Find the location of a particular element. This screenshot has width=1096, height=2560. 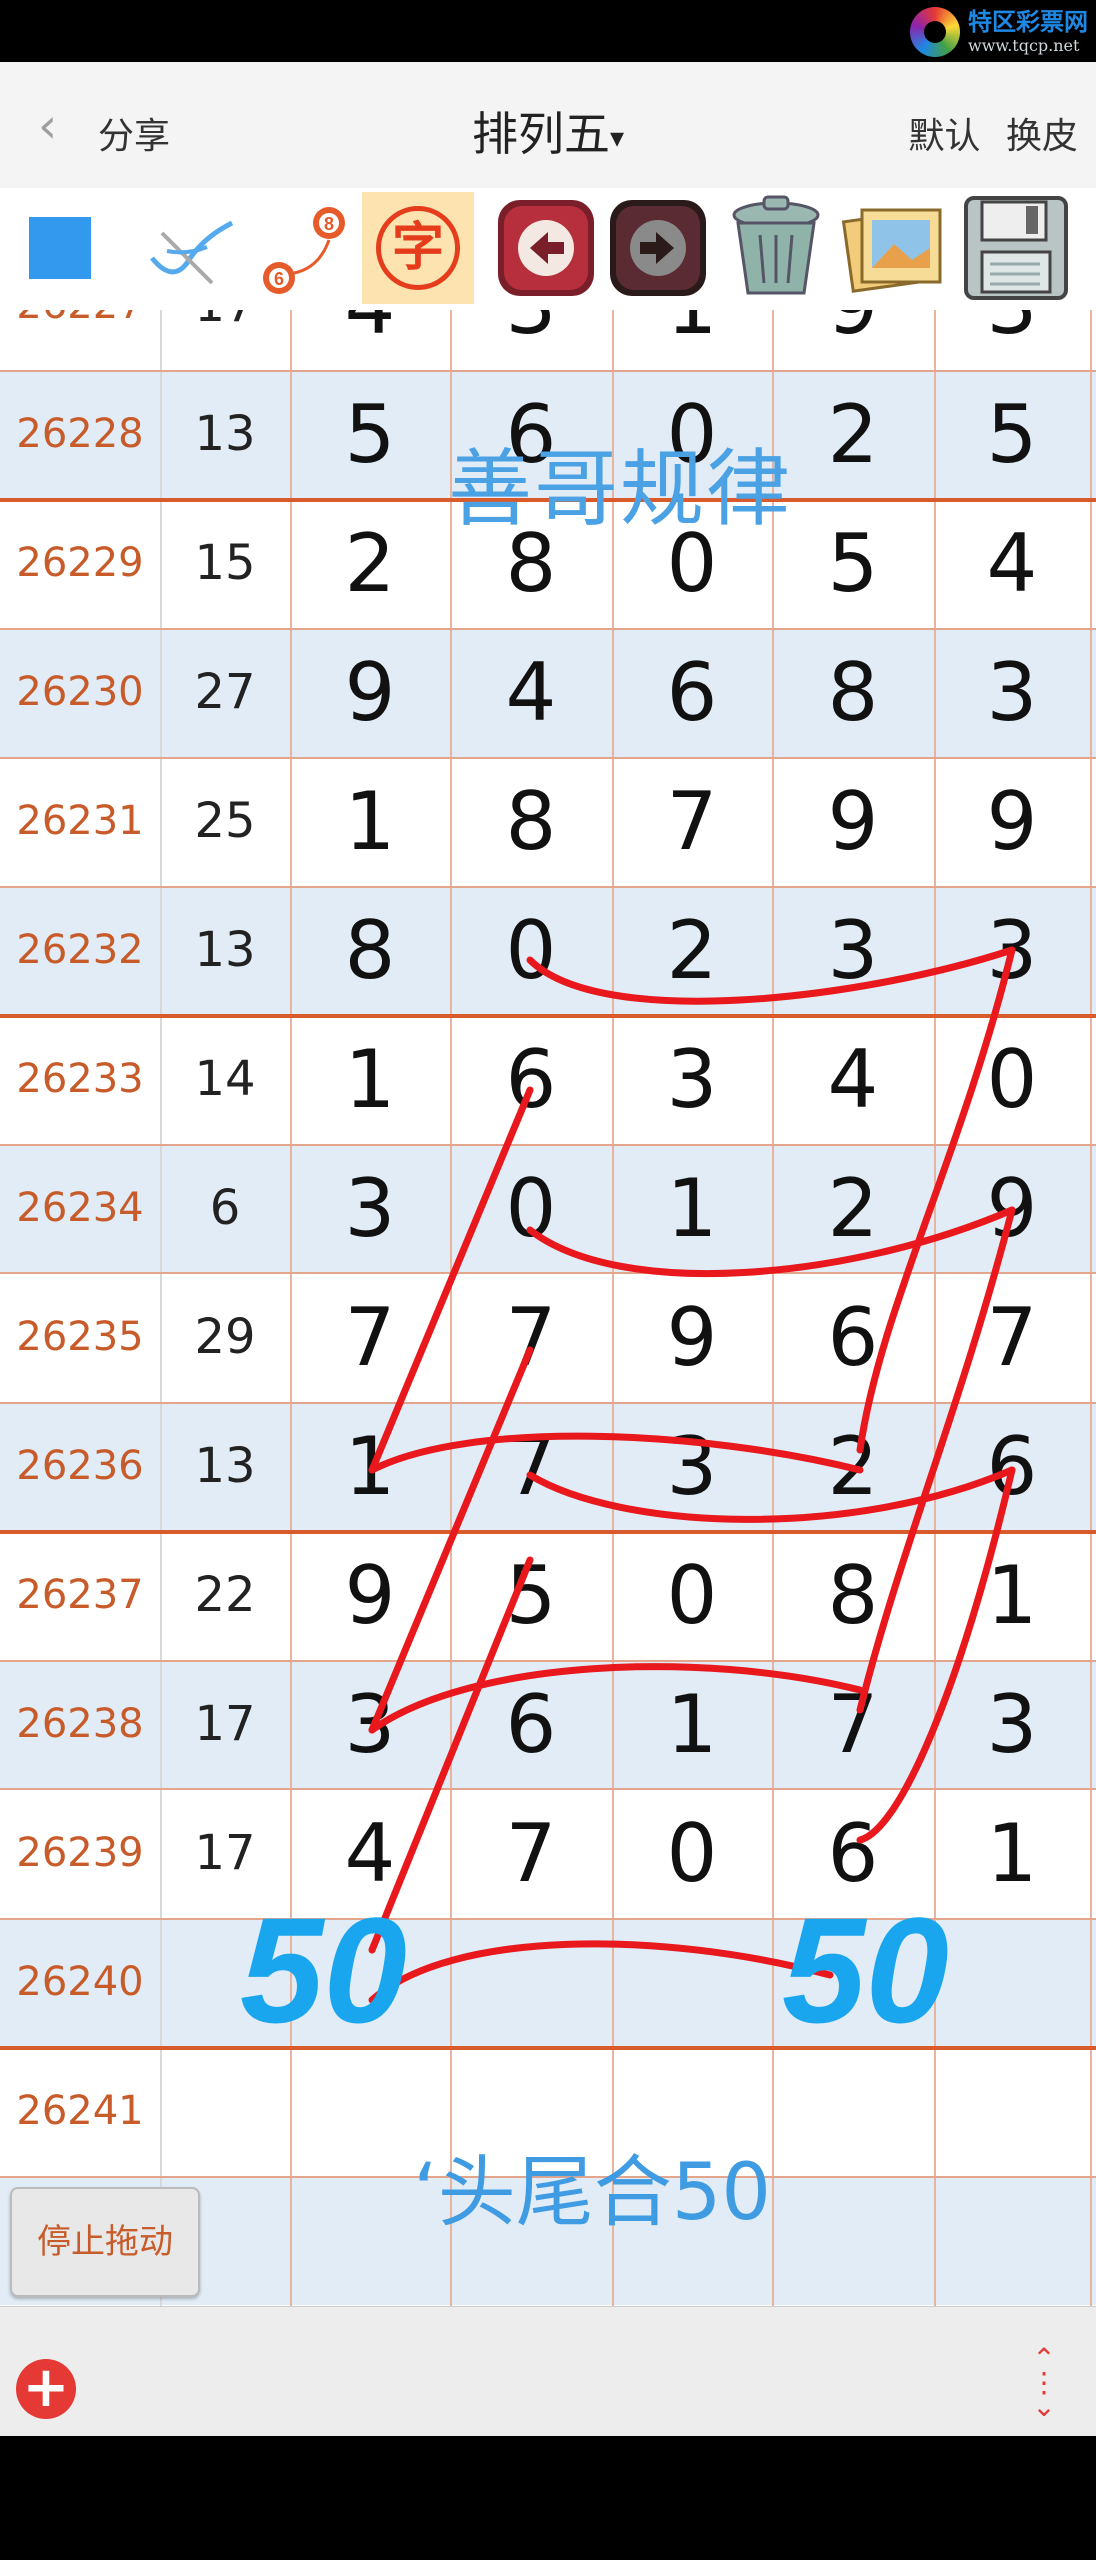

text-tool-label: 字 is located at coordinates (418, 248).